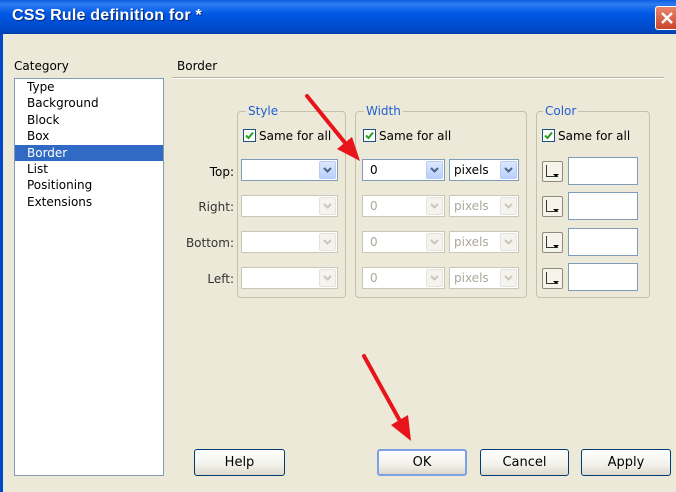 This screenshot has height=492, width=676. I want to click on style-same-for-all: Same for all, so click(287, 136).